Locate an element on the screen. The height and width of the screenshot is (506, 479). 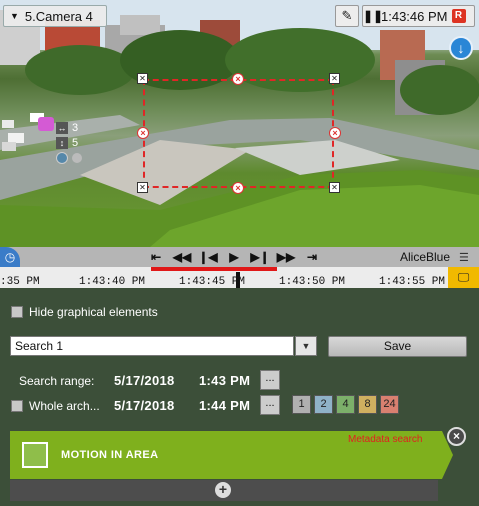
step-back-icon: ❙◀ is located at coordinates (208, 257).